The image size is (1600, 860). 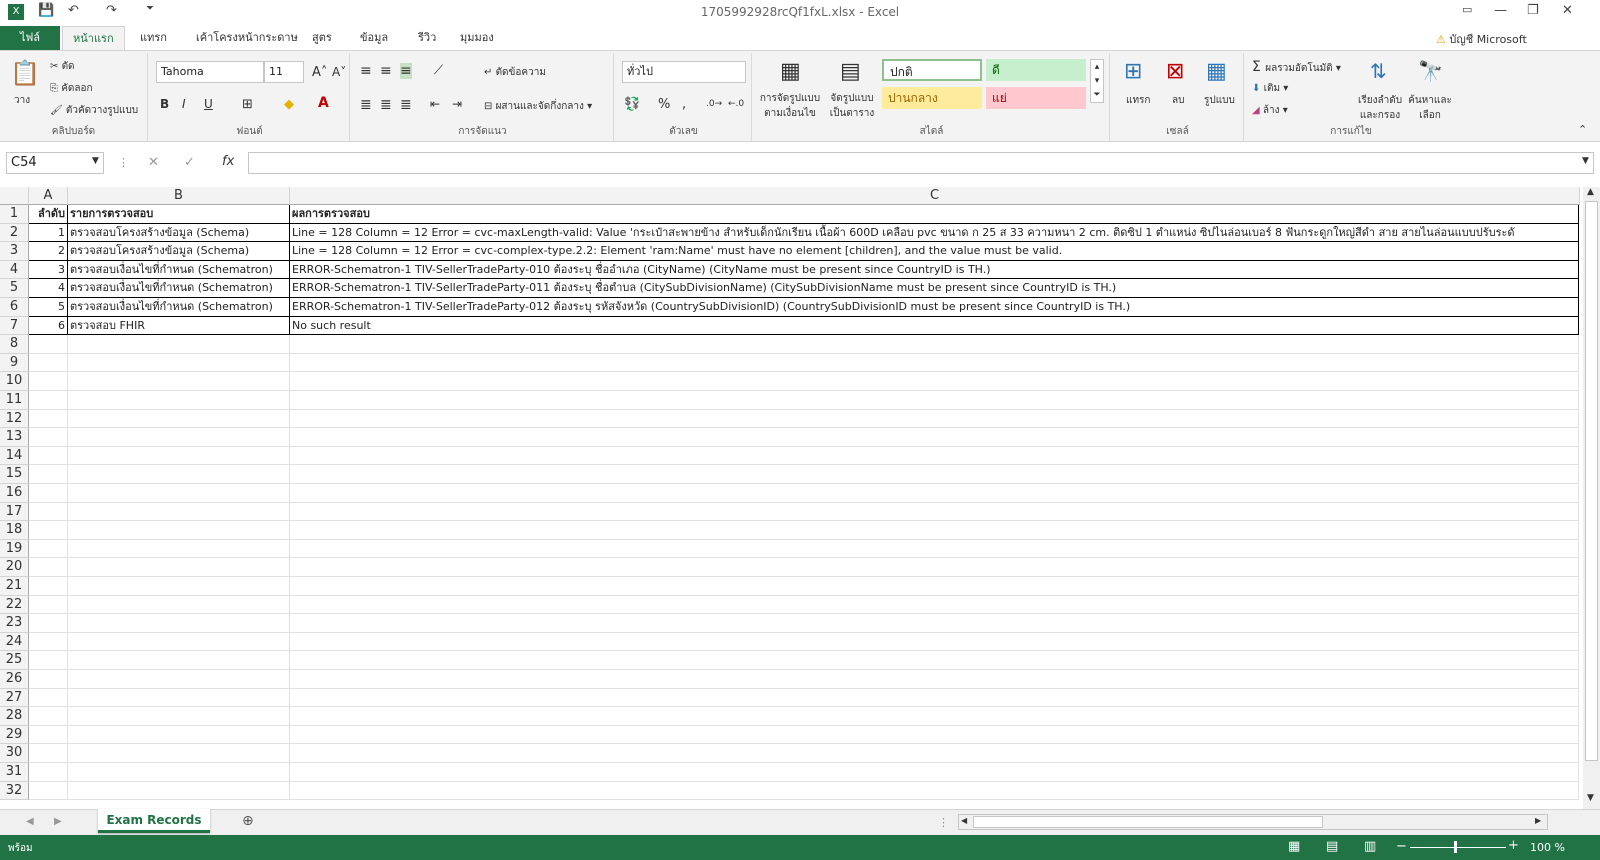 What do you see at coordinates (248, 821) in the screenshot?
I see `add-sheet-icon: ⊕` at bounding box center [248, 821].